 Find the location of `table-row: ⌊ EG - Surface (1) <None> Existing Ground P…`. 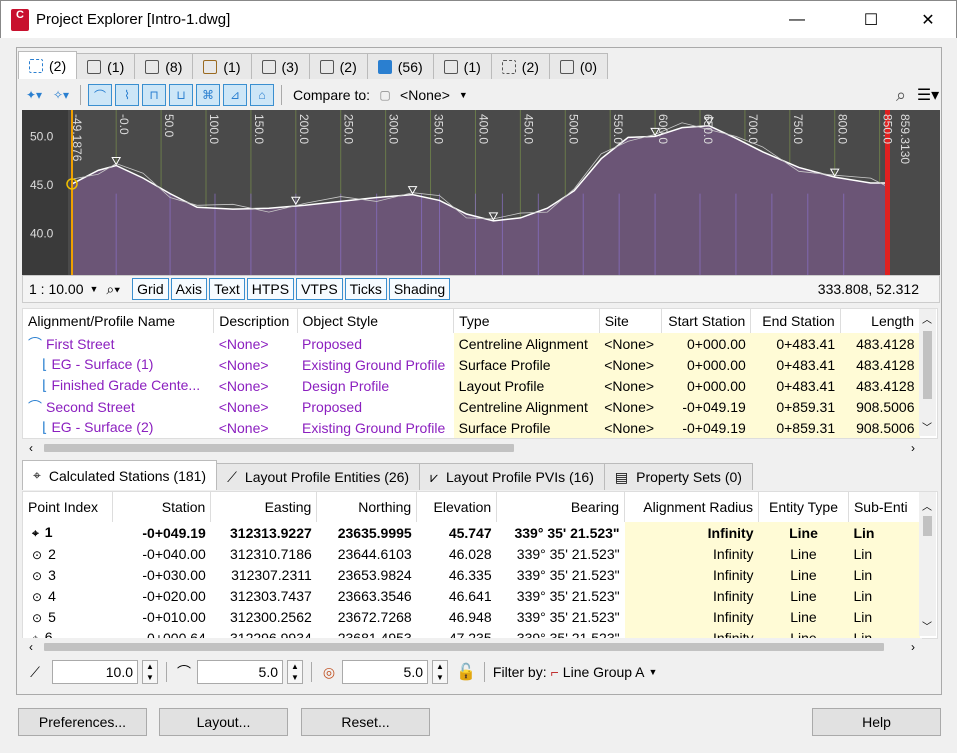

table-row: ⌊ EG - Surface (1) <None> Existing Ground P… is located at coordinates (471, 364).